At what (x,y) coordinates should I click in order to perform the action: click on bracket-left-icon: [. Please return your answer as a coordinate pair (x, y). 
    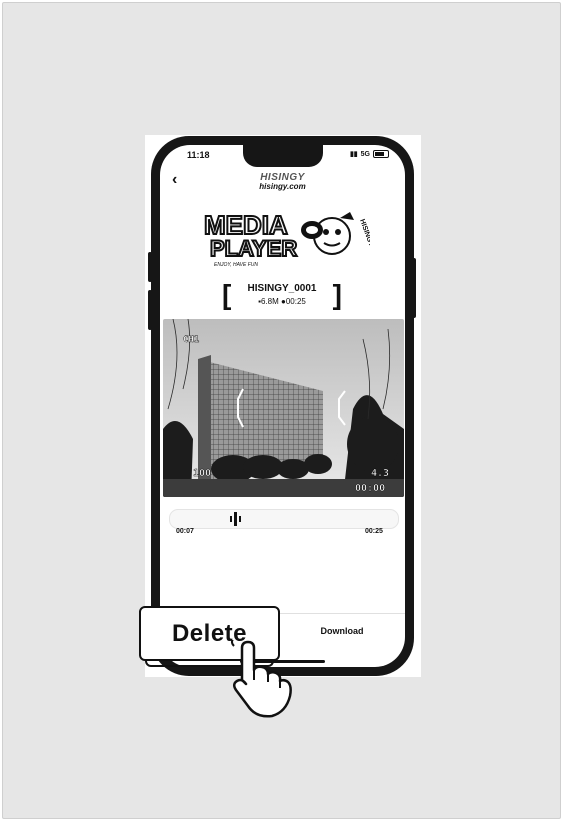
    Looking at the image, I should click on (227, 294).